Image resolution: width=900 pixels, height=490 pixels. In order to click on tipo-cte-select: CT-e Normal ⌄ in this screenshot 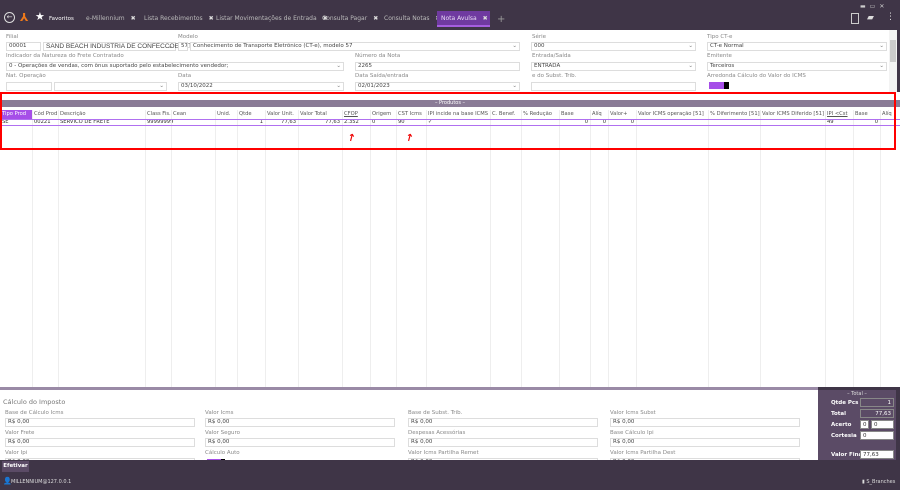, I will do `click(797, 46)`.